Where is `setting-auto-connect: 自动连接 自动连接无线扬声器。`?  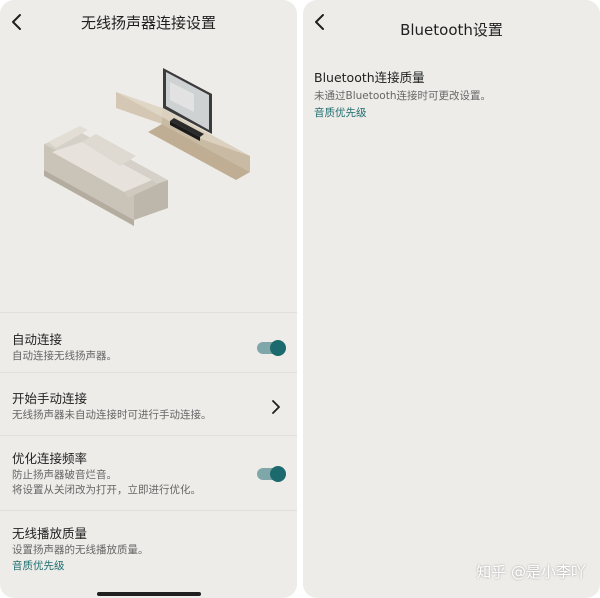
setting-auto-connect: 自动连接 自动连接无线扬声器。 is located at coordinates (150, 348).